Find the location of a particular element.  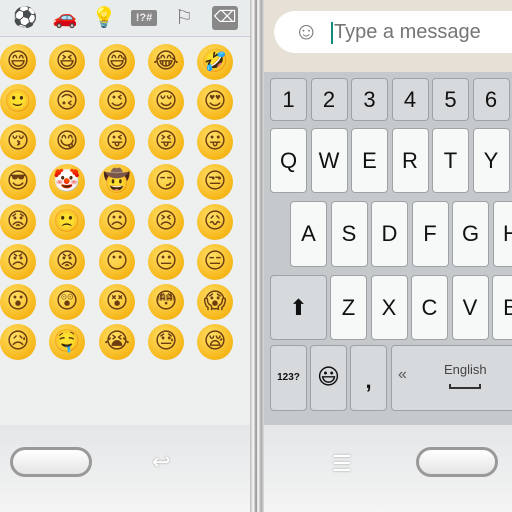

emoji-2-2: 😜 is located at coordinates (117, 142).